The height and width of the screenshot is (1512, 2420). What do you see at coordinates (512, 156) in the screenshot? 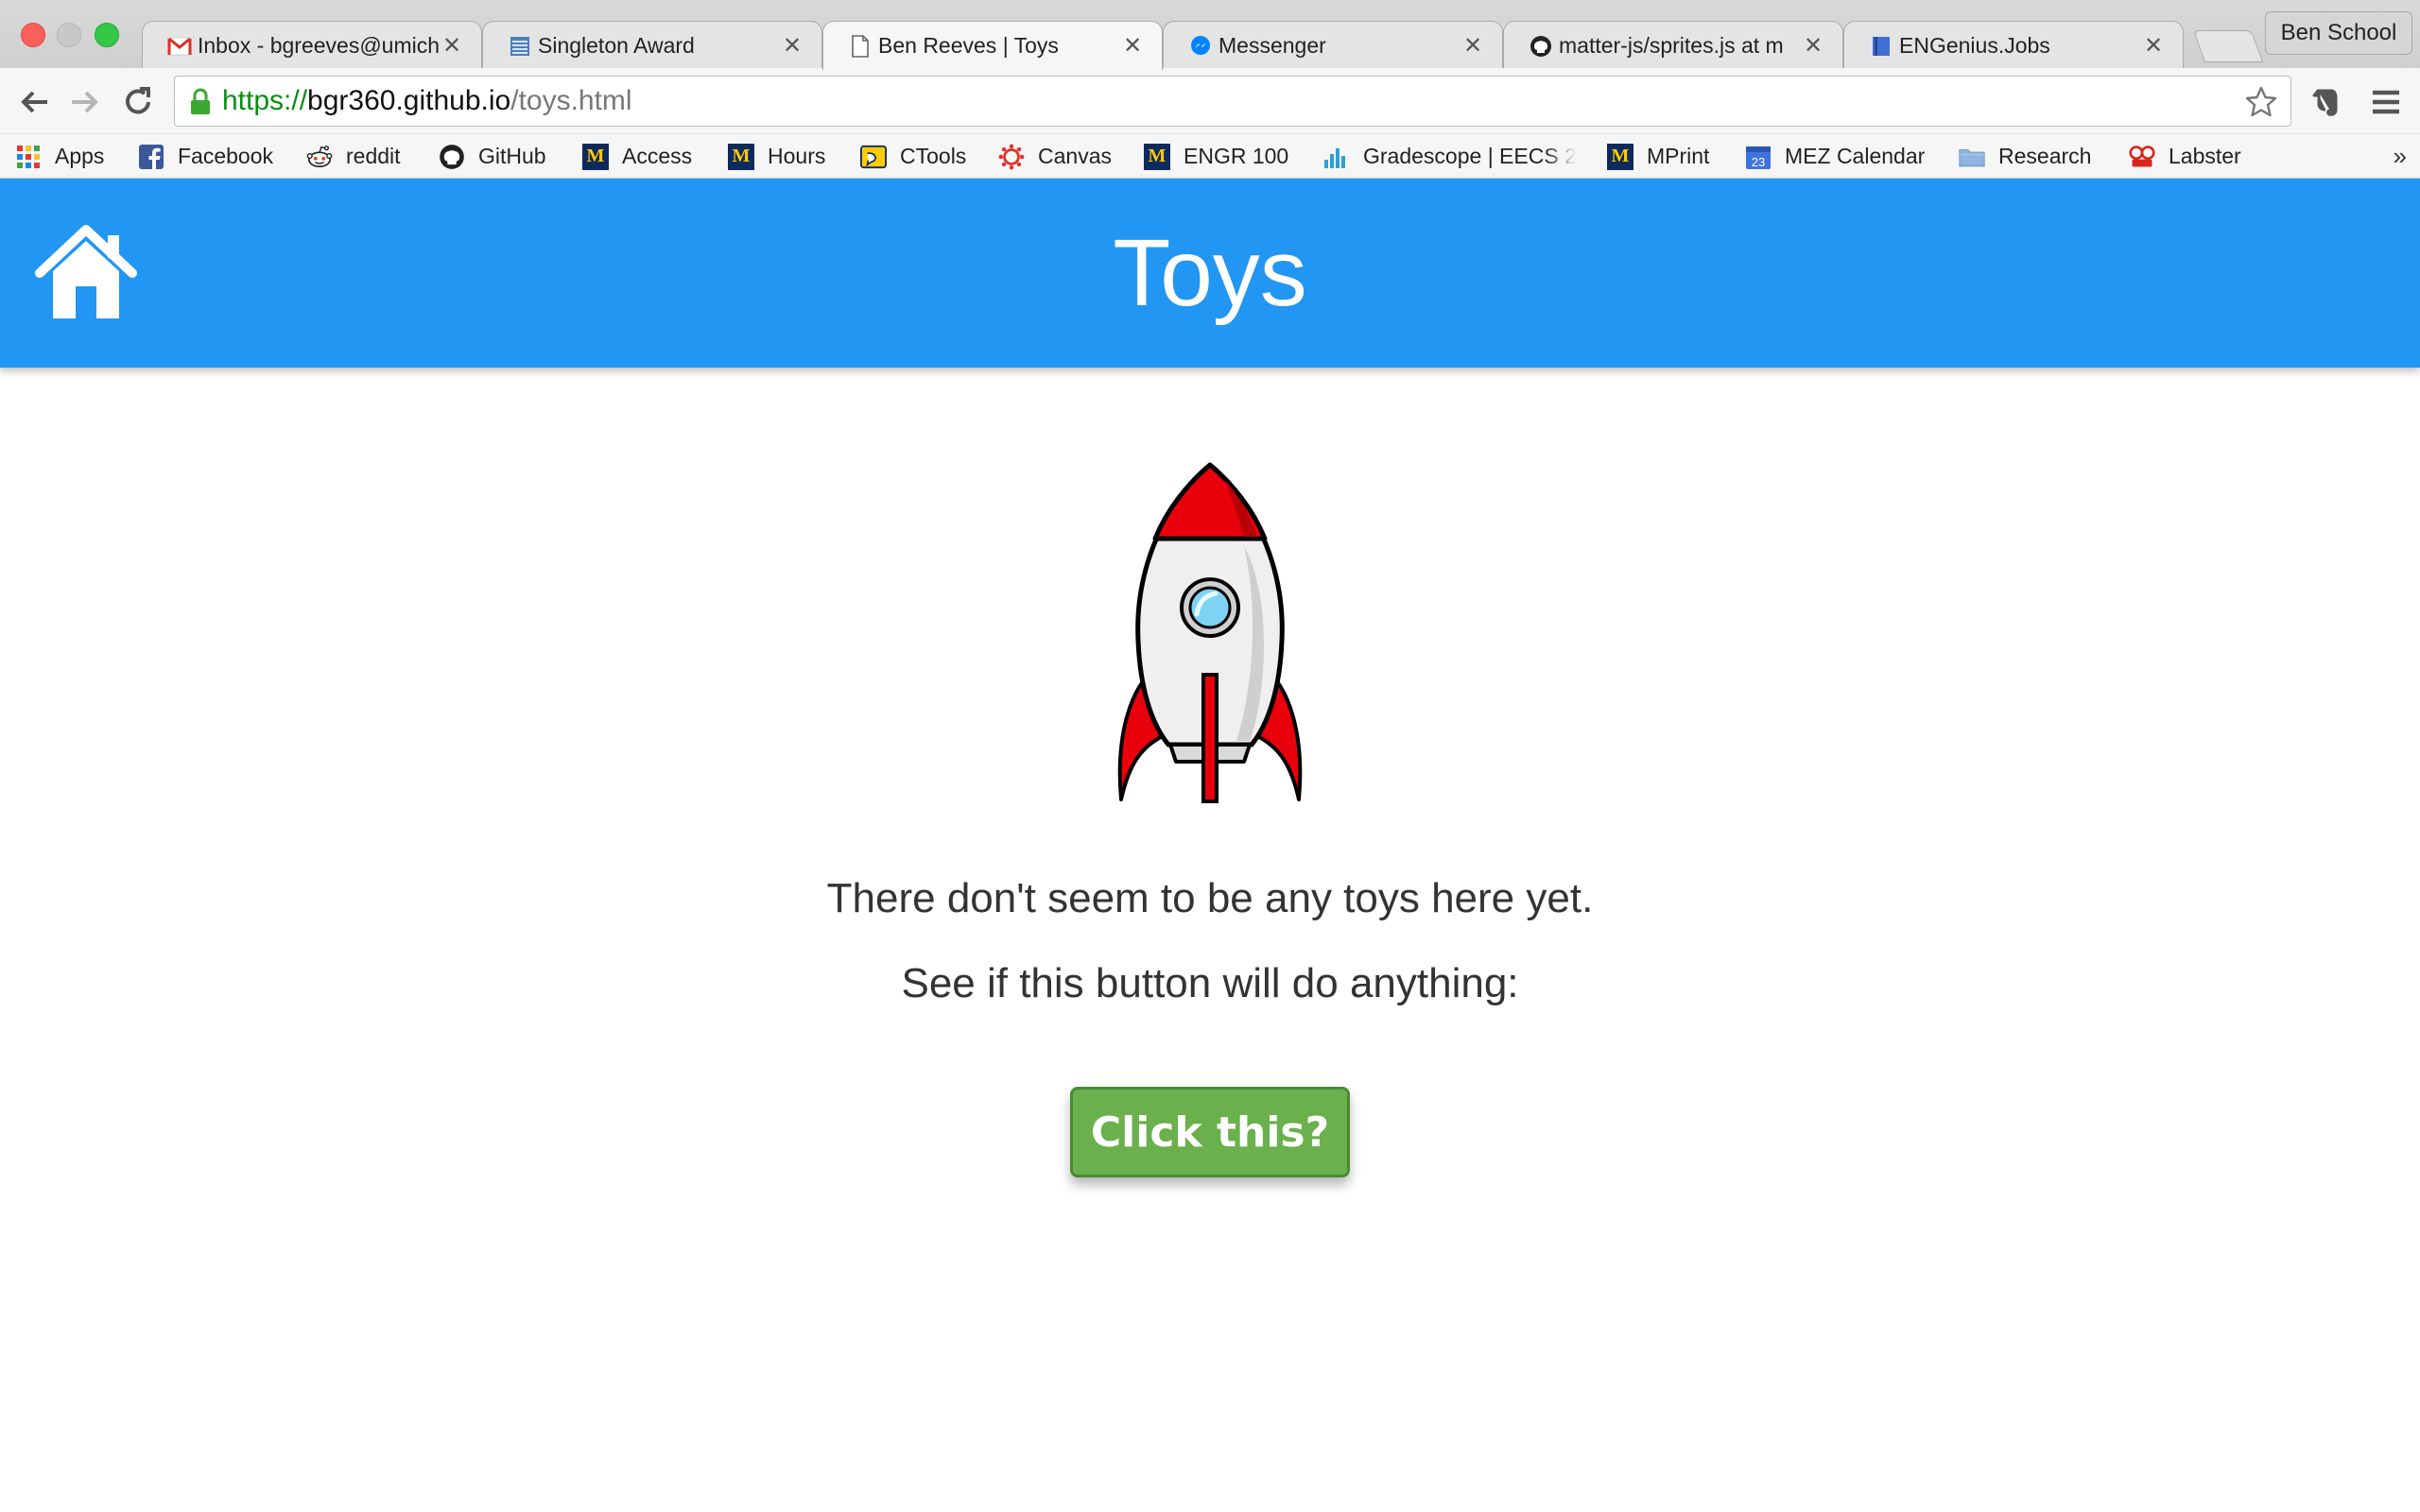
I see `bookmark-label: GitHub` at bounding box center [512, 156].